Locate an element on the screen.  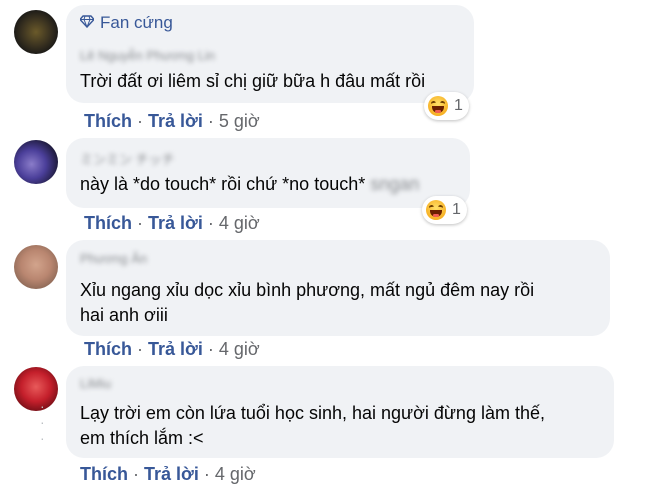
thread-line: · · · is located at coordinates (42, 422).